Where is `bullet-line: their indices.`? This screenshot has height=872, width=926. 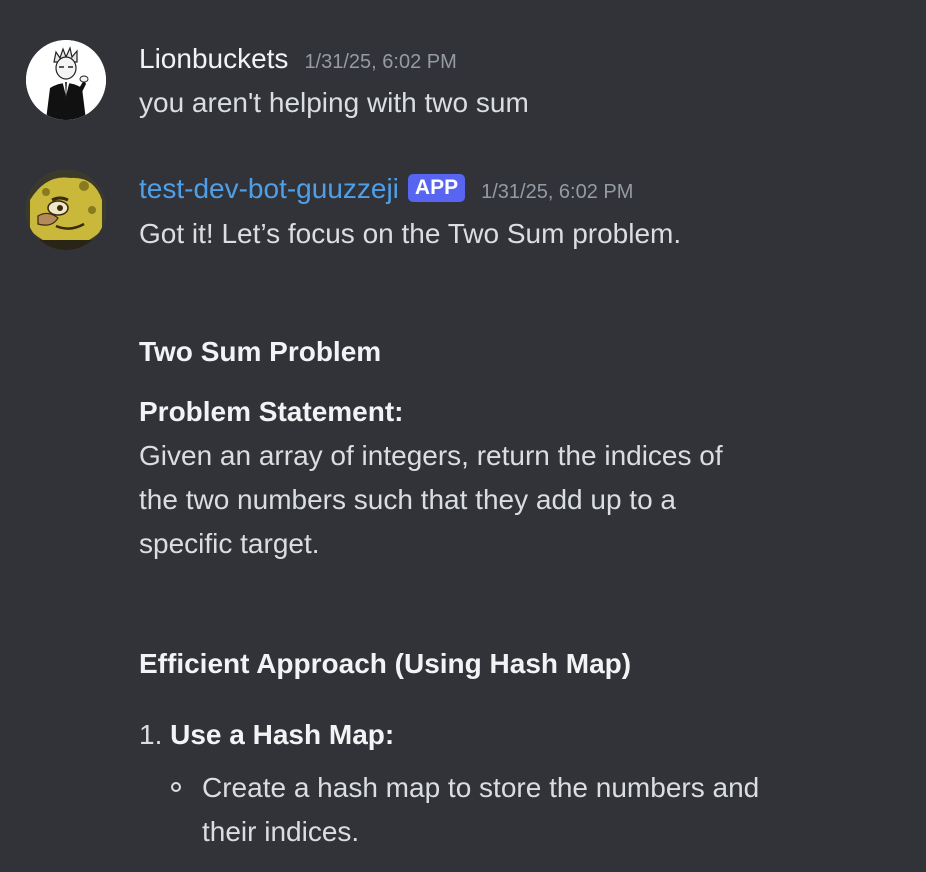
bullet-line: their indices. is located at coordinates (281, 831).